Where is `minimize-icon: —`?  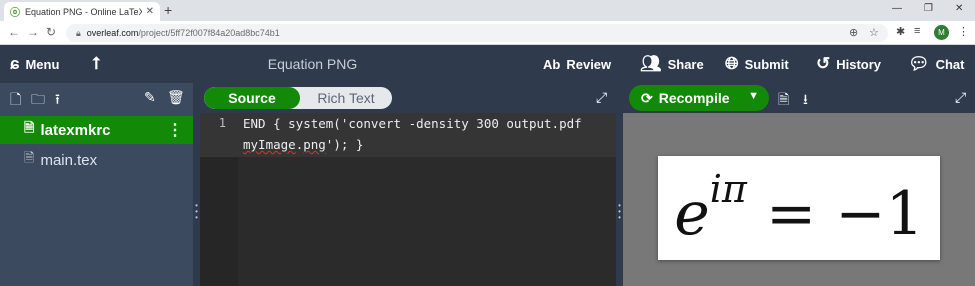
minimize-icon: — is located at coordinates (897, 8).